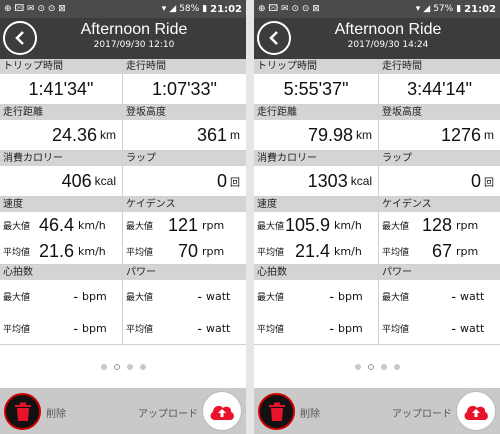 The height and width of the screenshot is (434, 500). I want to click on stat-calories: 消費カロリー 1303 kcal, so click(317, 174).